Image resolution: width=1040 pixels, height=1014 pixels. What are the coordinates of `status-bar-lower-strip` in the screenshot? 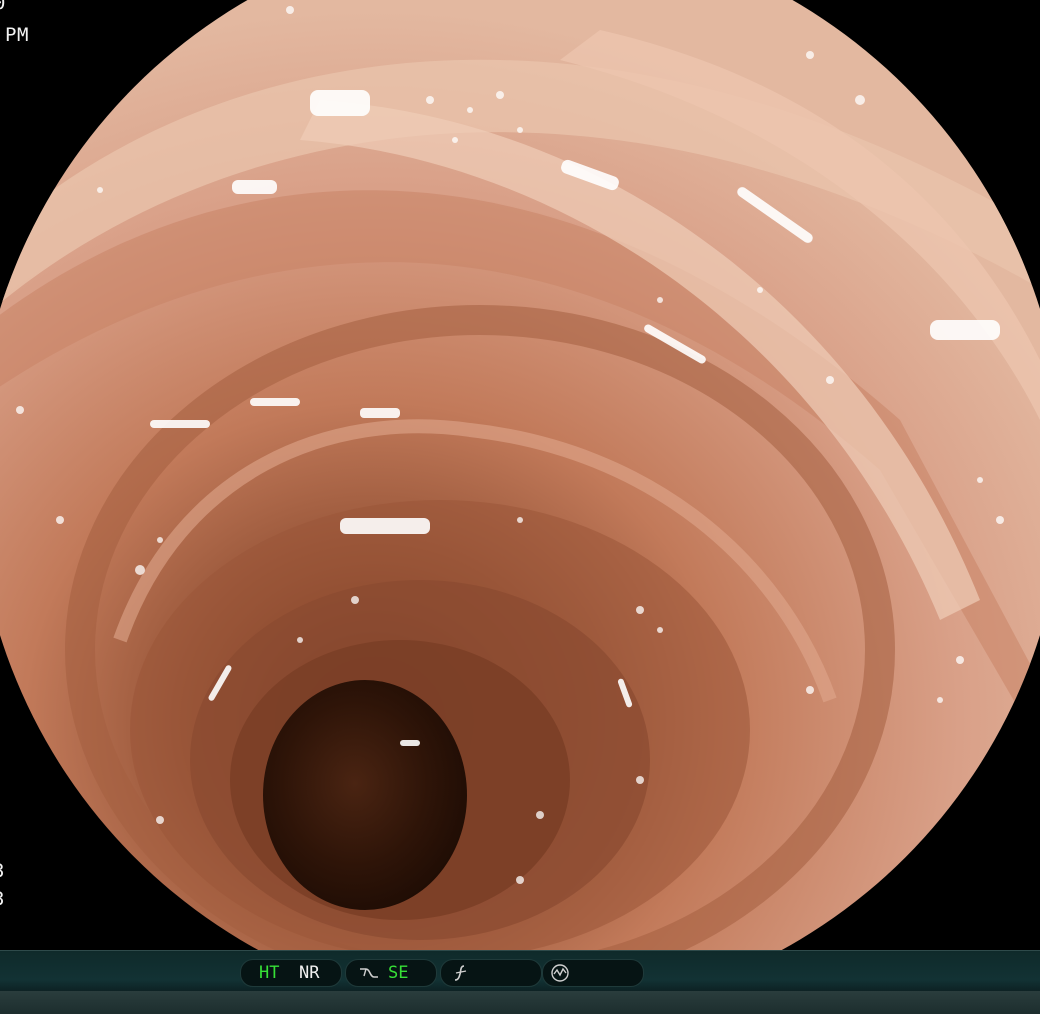 It's located at (520, 1002).